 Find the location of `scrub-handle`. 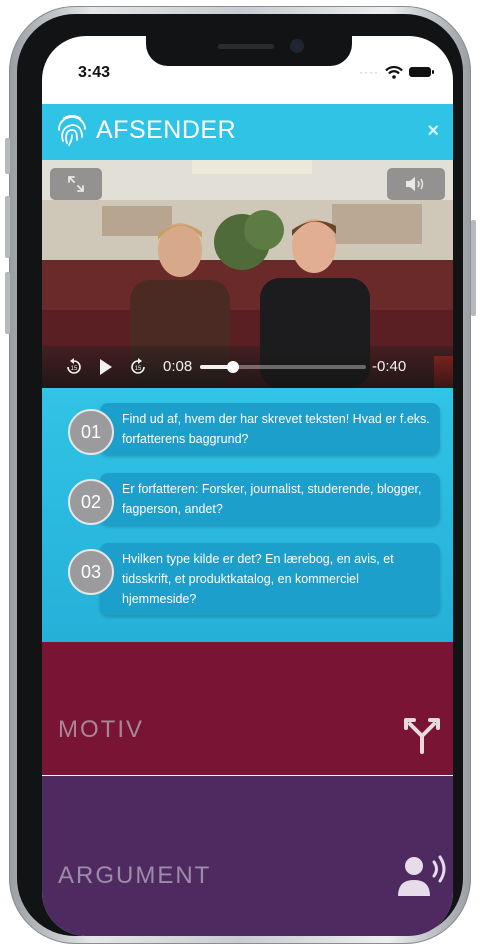

scrub-handle is located at coordinates (233, 367).